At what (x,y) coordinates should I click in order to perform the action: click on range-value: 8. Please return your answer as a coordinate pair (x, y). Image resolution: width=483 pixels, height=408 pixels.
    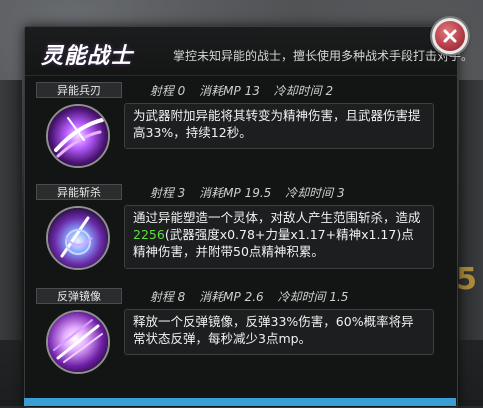
    Looking at the image, I should click on (181, 297).